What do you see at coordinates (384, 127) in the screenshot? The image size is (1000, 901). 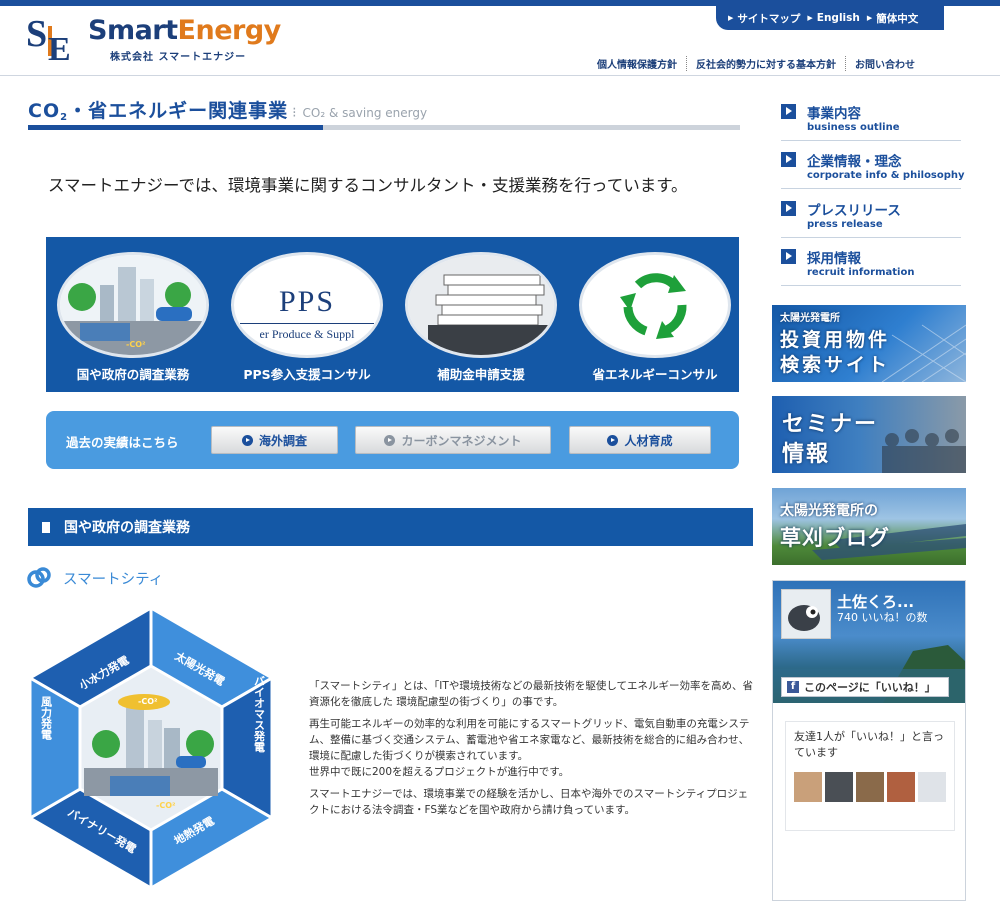 I see `title-underline` at bounding box center [384, 127].